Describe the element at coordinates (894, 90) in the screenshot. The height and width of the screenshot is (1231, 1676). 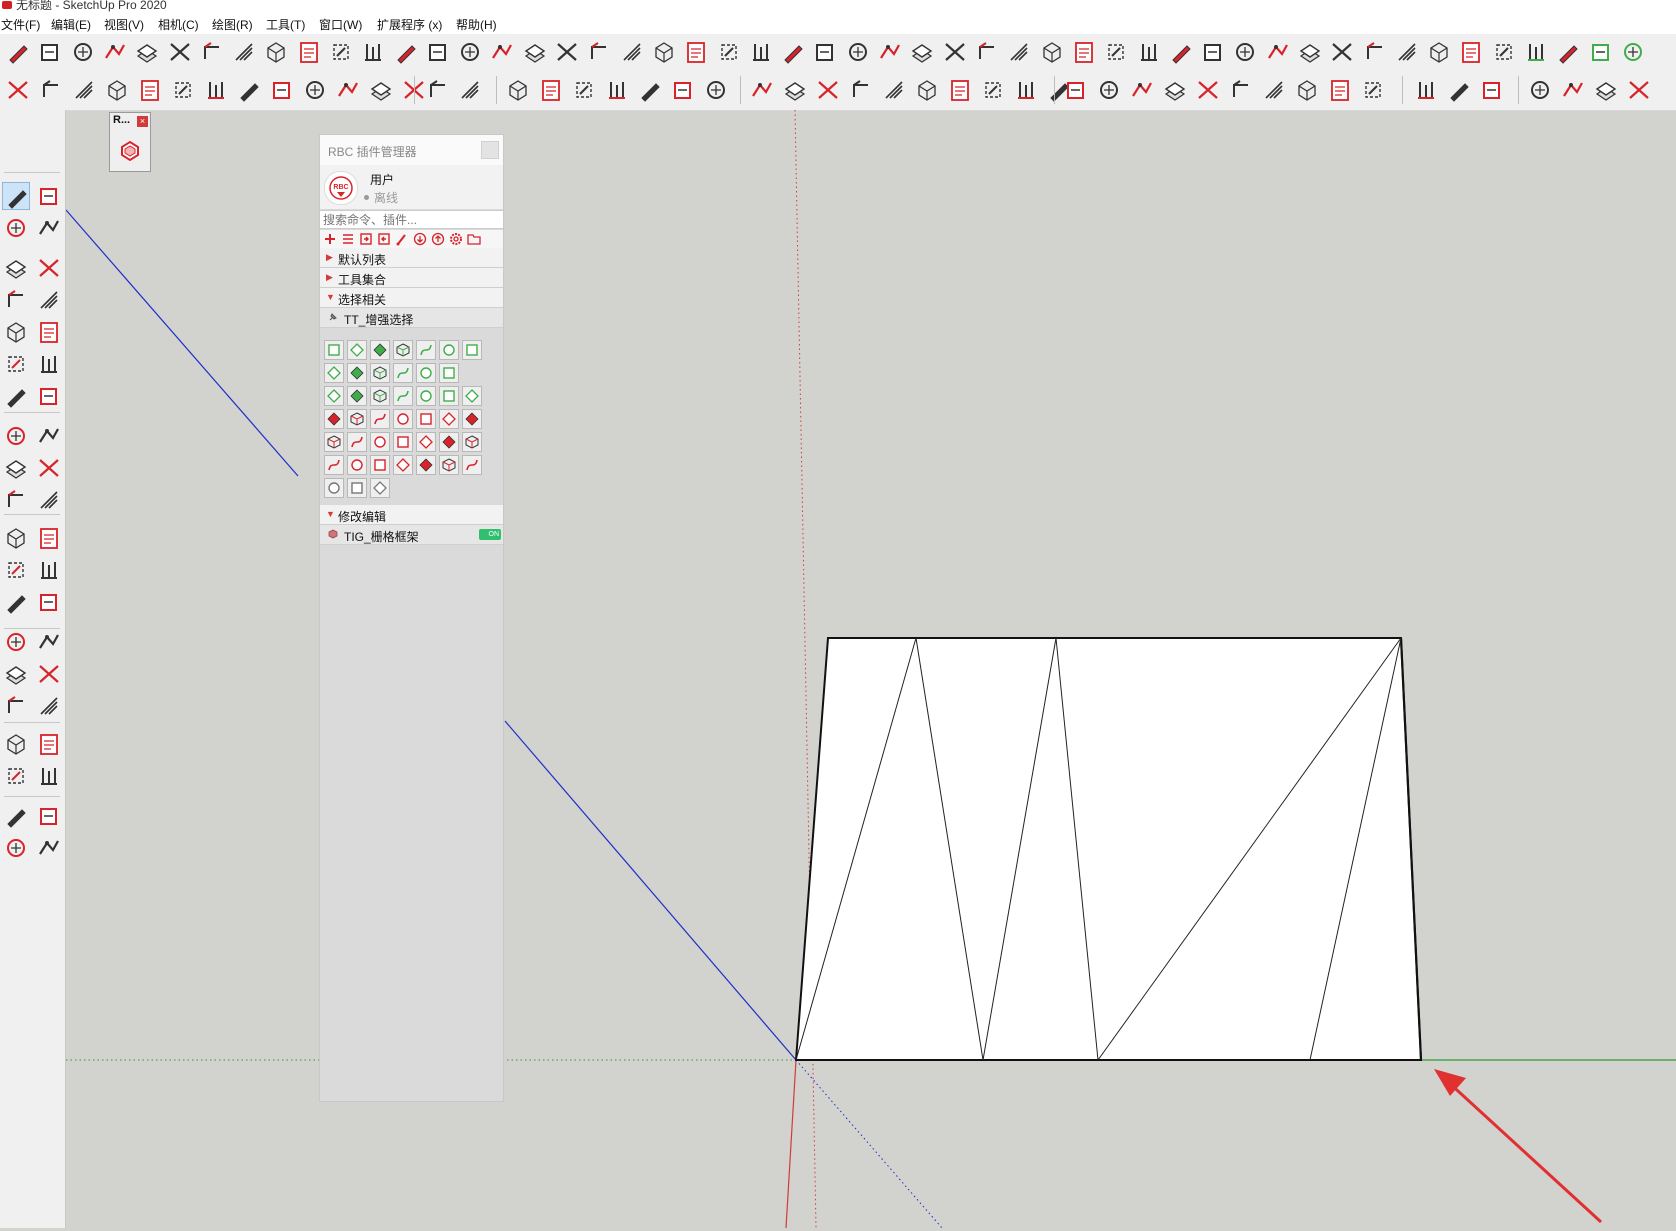
I see `toolbar2-tool-27-button` at that location.